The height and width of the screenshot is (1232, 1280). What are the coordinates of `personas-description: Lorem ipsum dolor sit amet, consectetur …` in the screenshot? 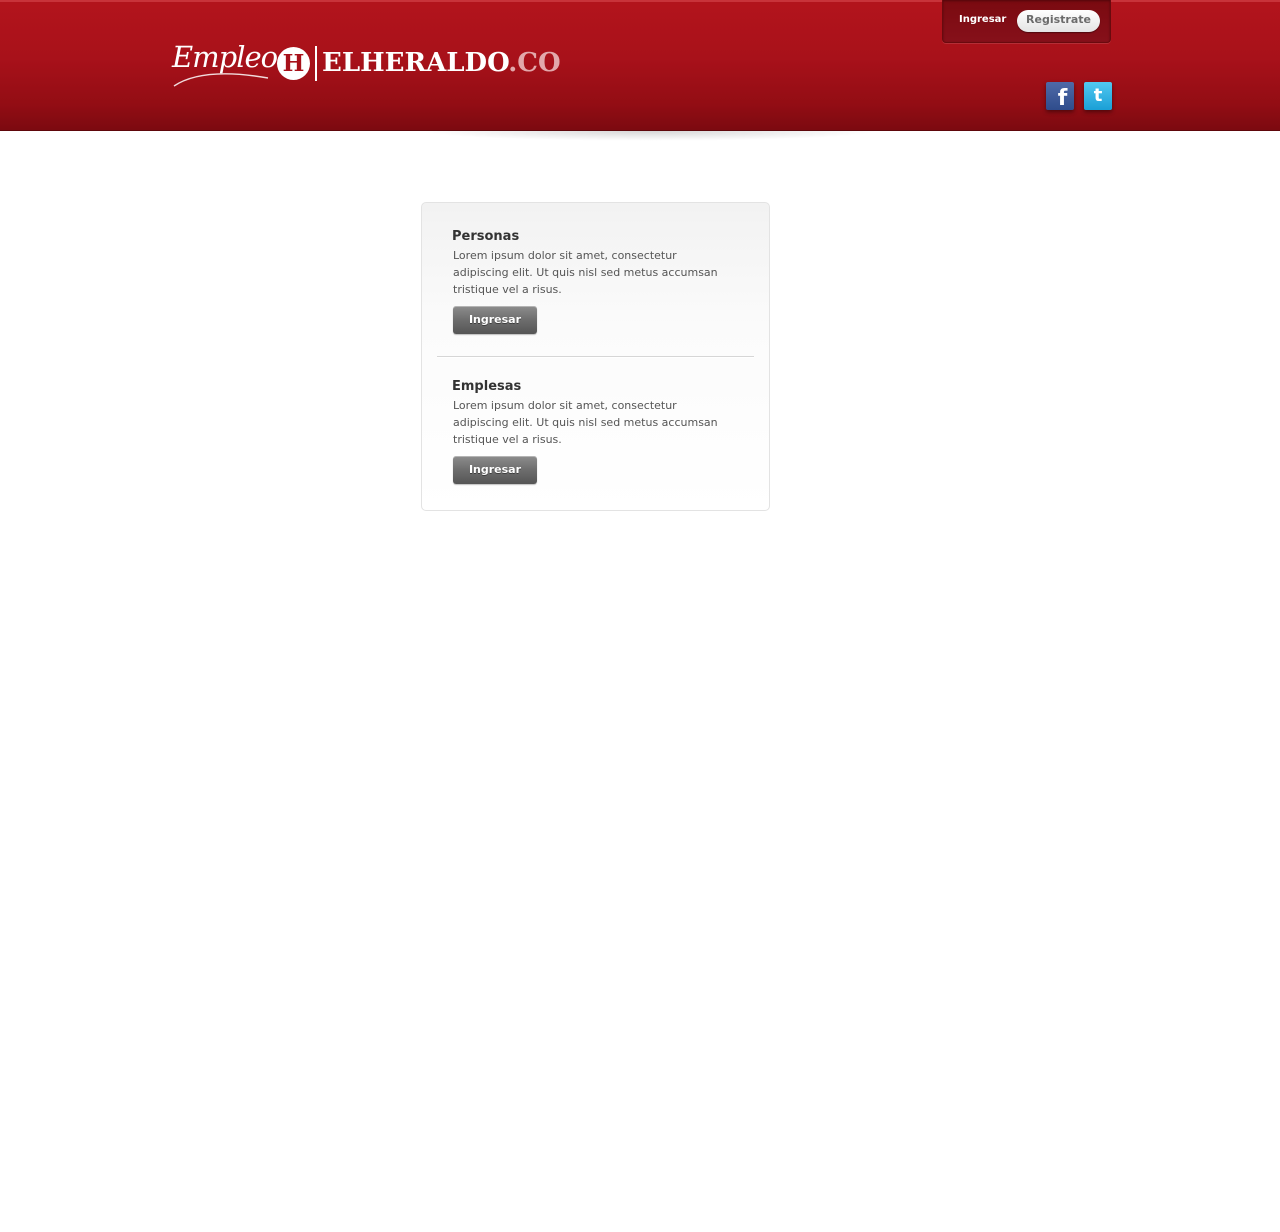 It's located at (585, 272).